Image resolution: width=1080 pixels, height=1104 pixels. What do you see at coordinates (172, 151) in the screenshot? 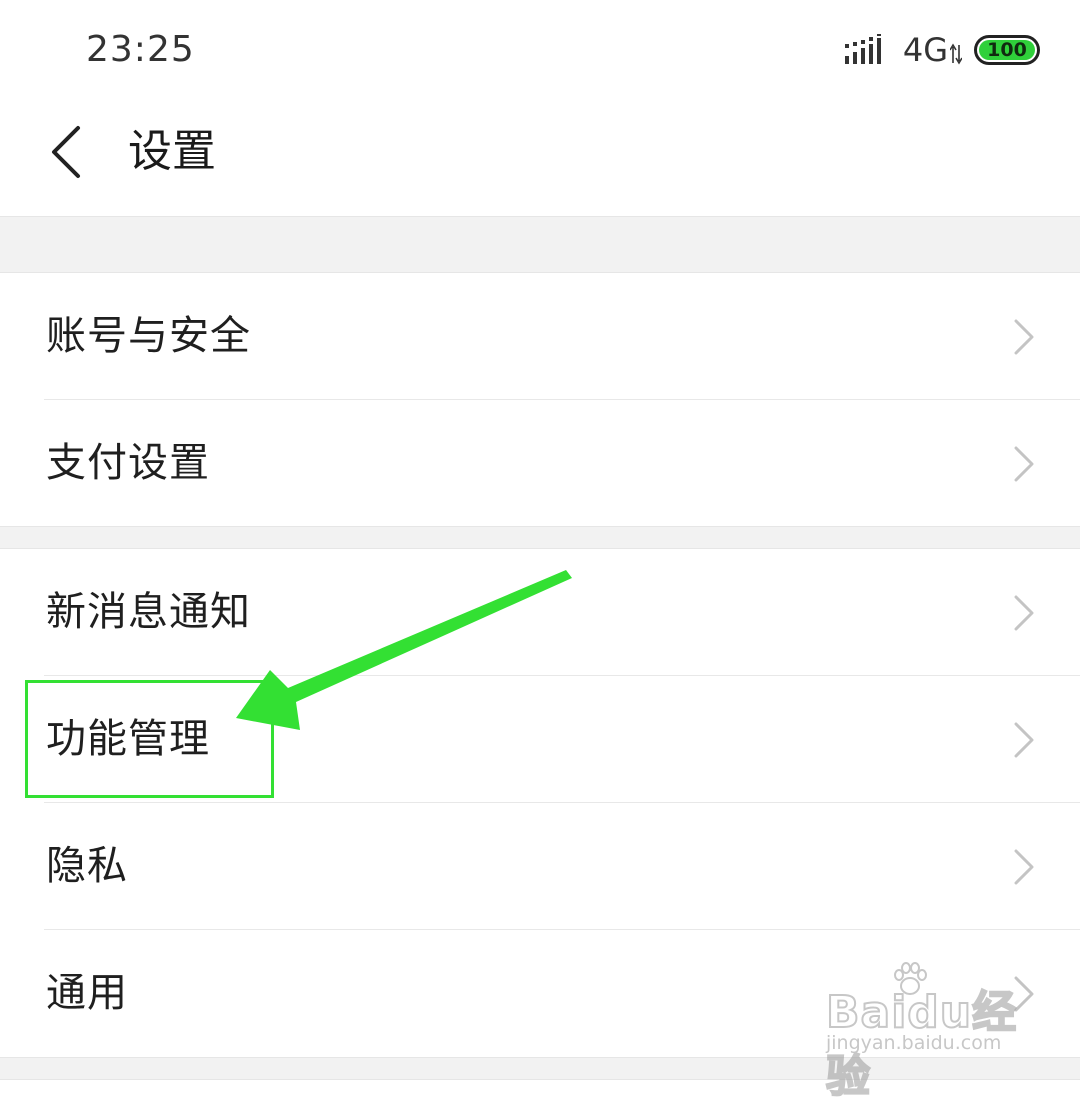
I see `page-title: 设置` at bounding box center [172, 151].